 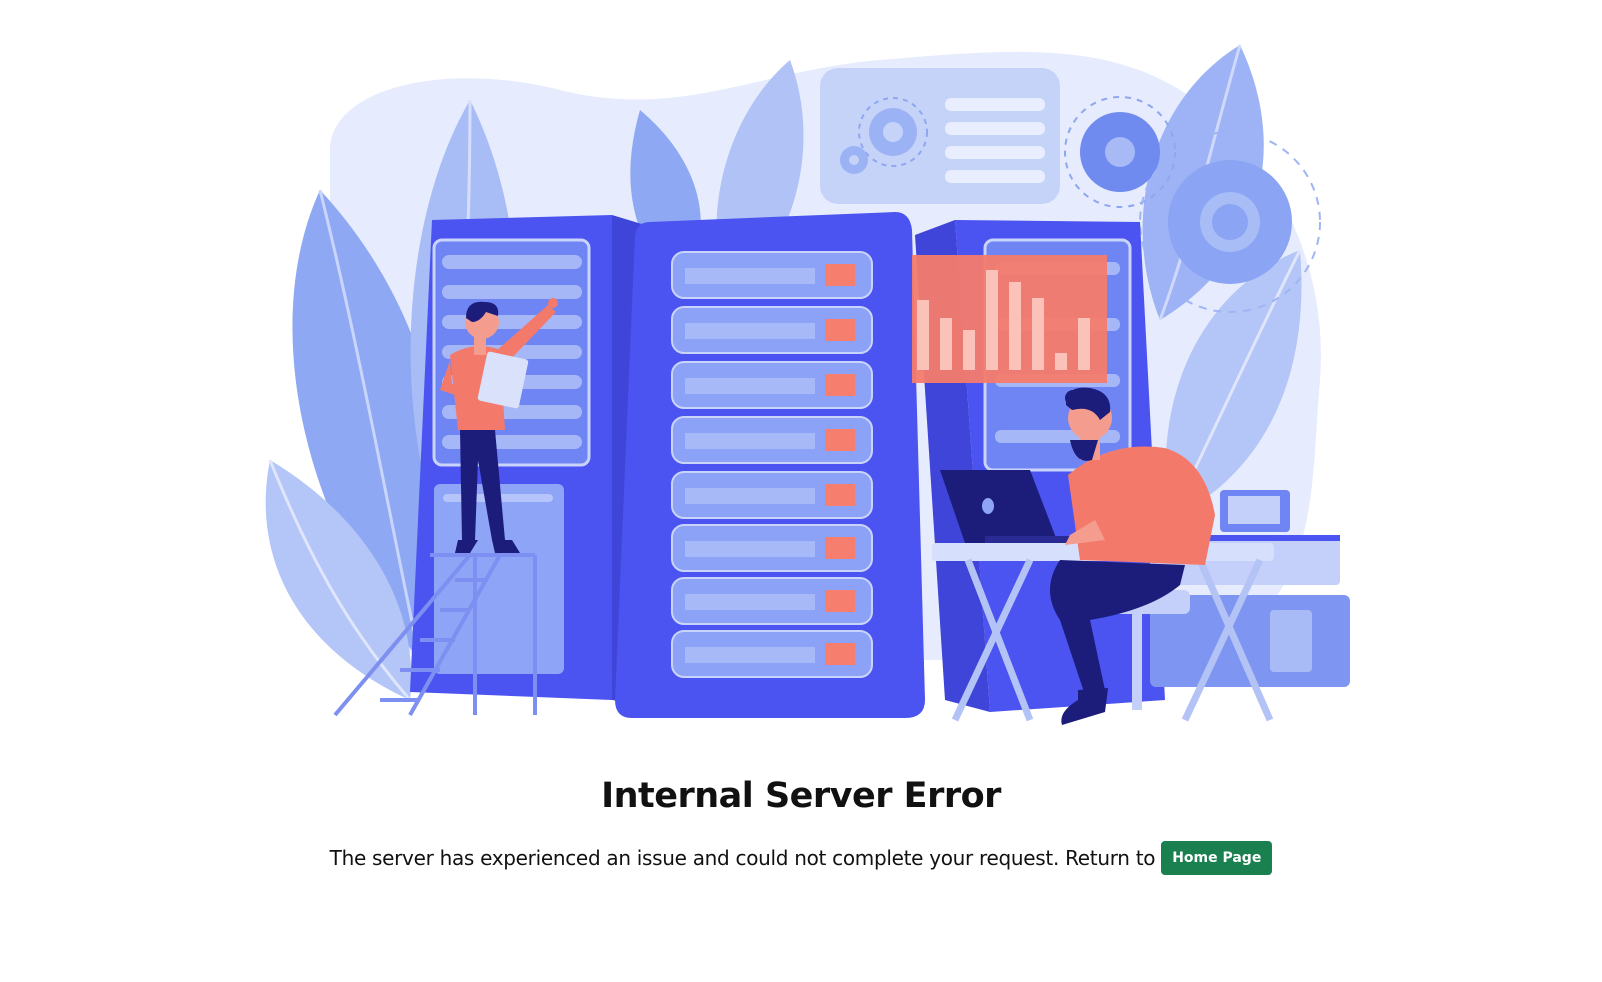 I want to click on error-title: Internal Server Error, so click(x=801, y=796).